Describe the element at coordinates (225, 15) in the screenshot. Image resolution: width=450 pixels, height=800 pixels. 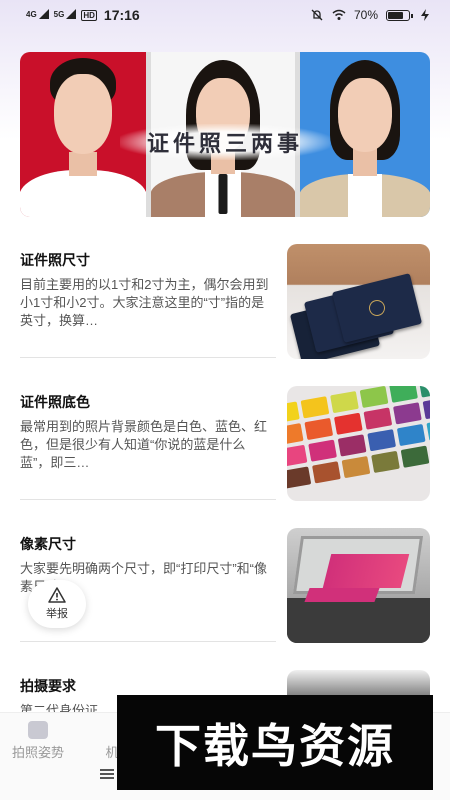
I see `status-bar: 4G 5G HD 17:16 70%` at that location.